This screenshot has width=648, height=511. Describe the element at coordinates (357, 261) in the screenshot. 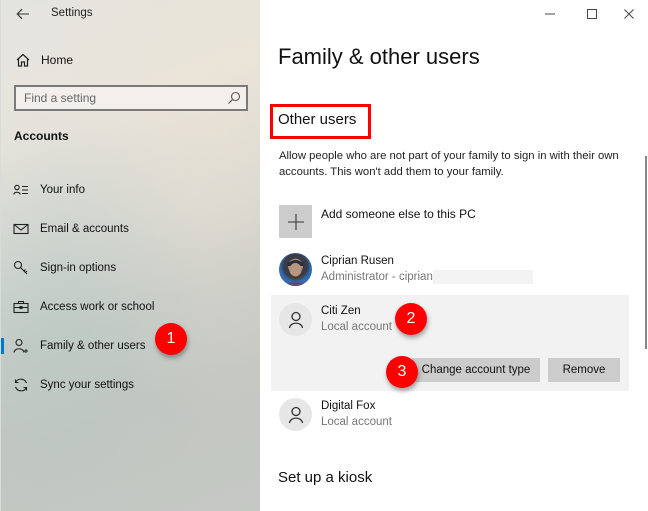

I see `user-name: Ciprian Rusen` at that location.